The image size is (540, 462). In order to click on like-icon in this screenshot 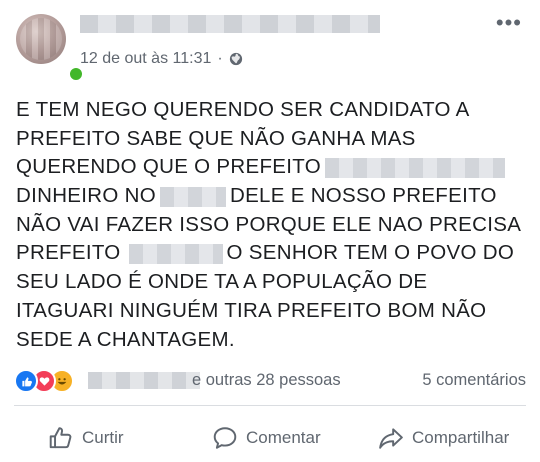, I will do `click(26, 381)`.